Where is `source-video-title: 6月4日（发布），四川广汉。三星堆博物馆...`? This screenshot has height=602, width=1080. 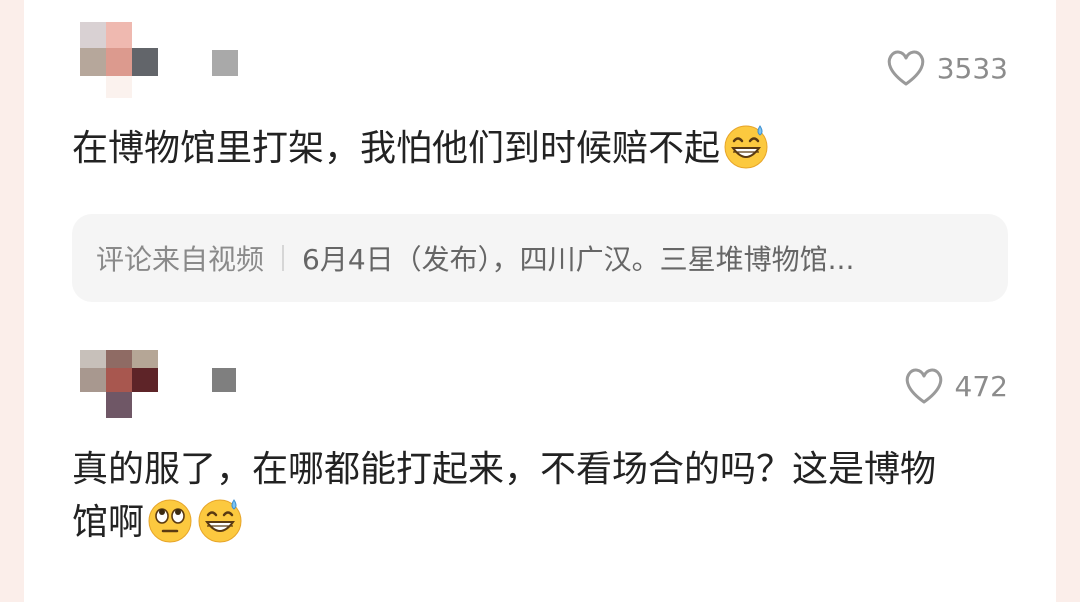 source-video-title: 6月4日（发布），四川广汉。三星堆博物馆... is located at coordinates (578, 259).